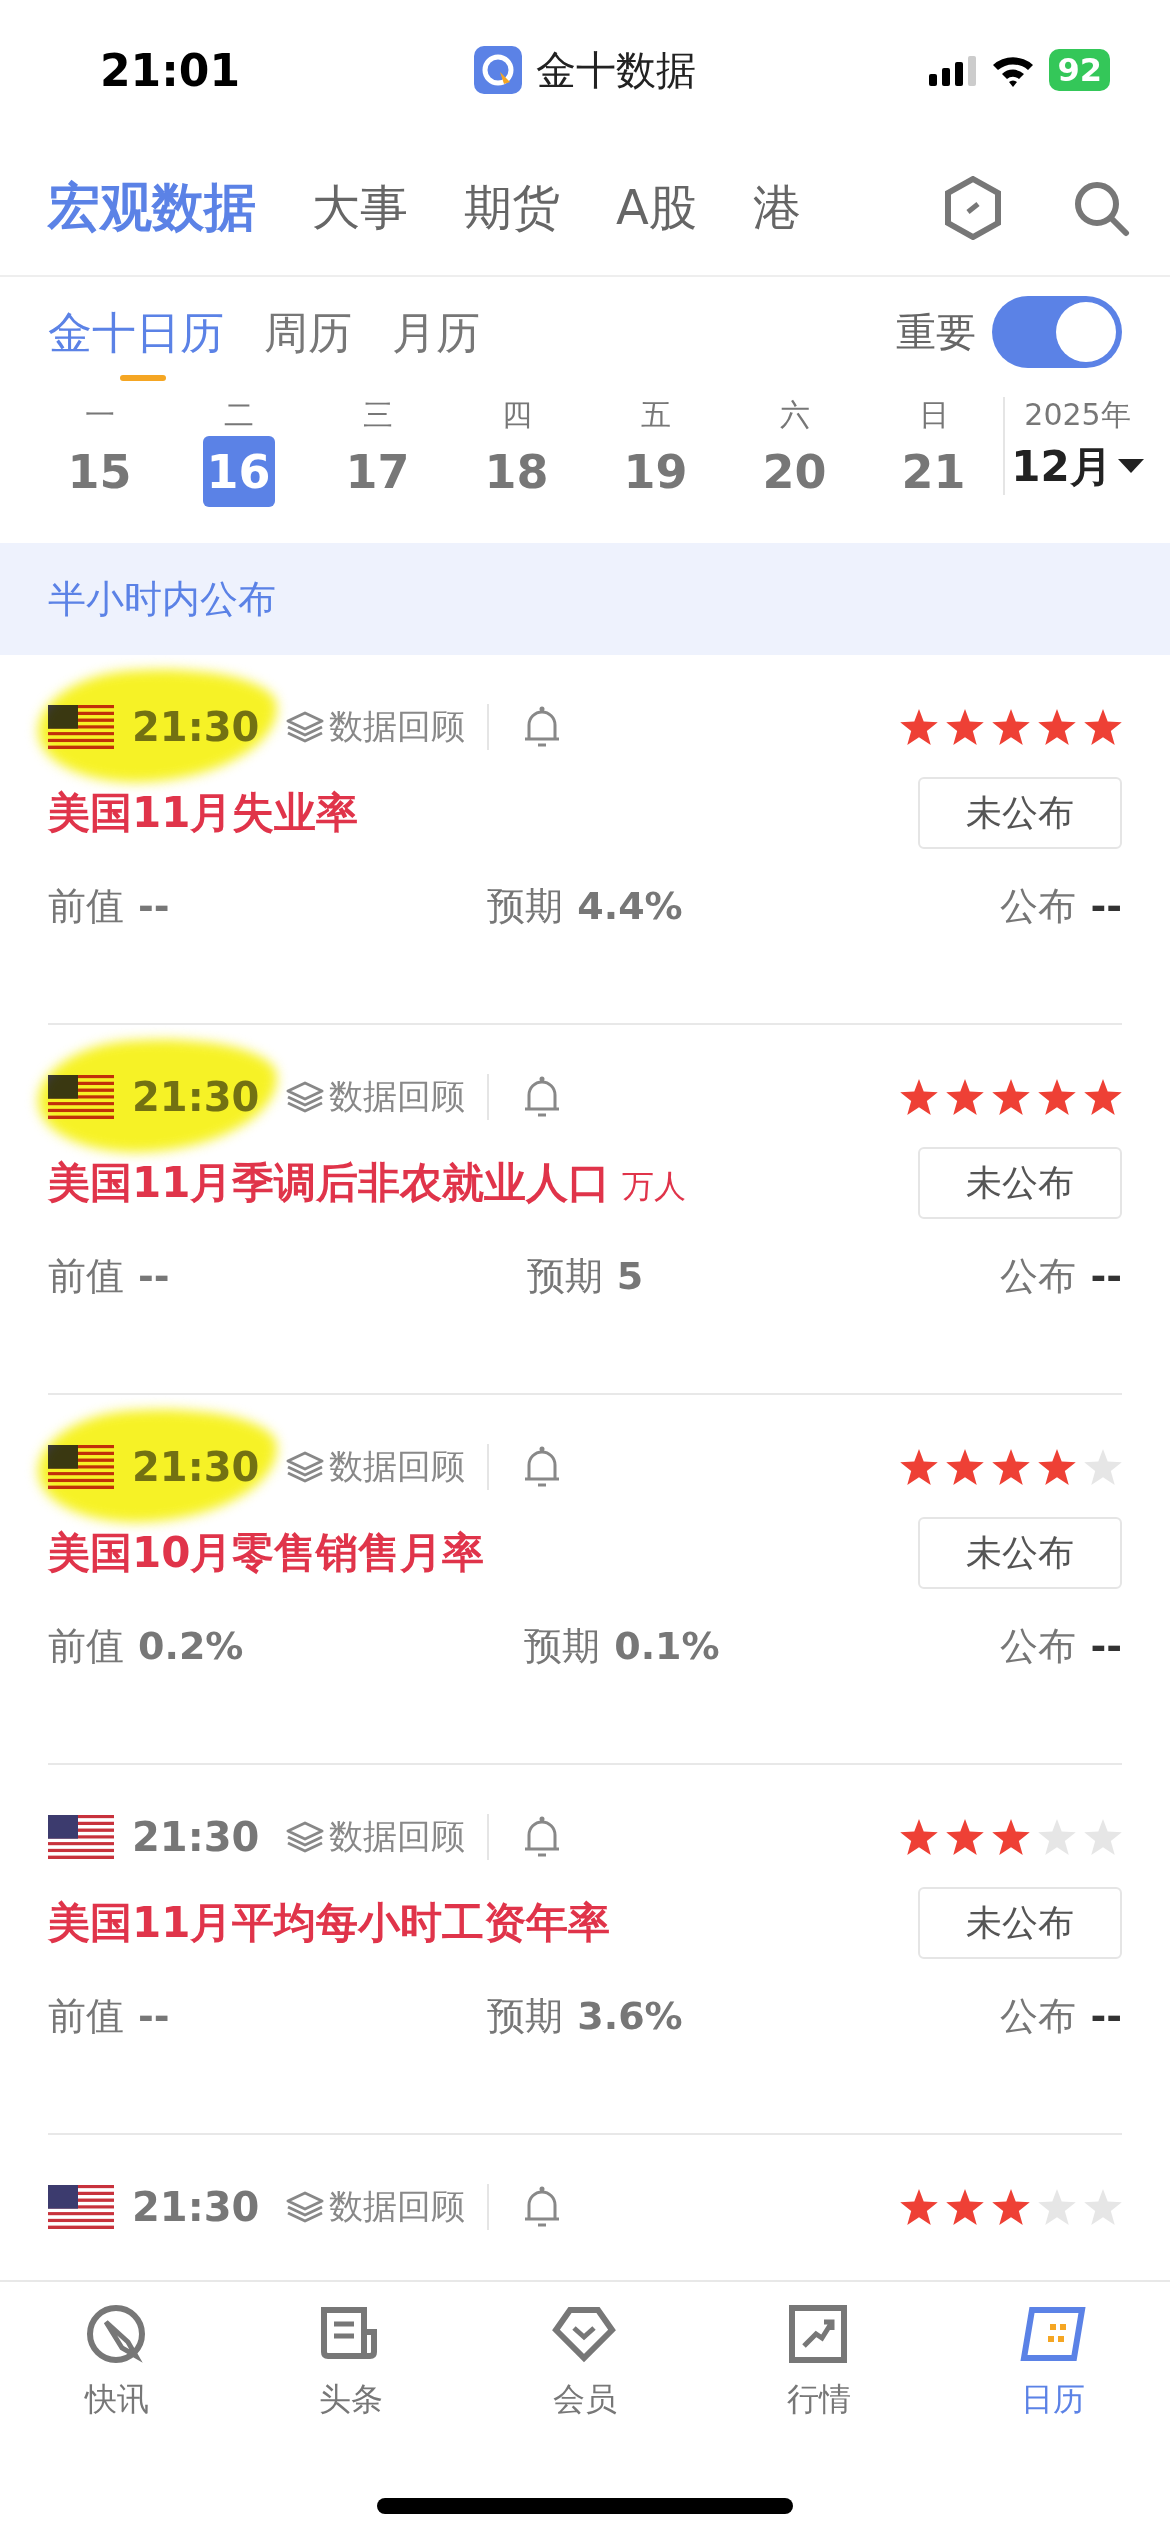 The image size is (1170, 2532). What do you see at coordinates (238, 415) in the screenshot?
I see `weekday-label: 二` at bounding box center [238, 415].